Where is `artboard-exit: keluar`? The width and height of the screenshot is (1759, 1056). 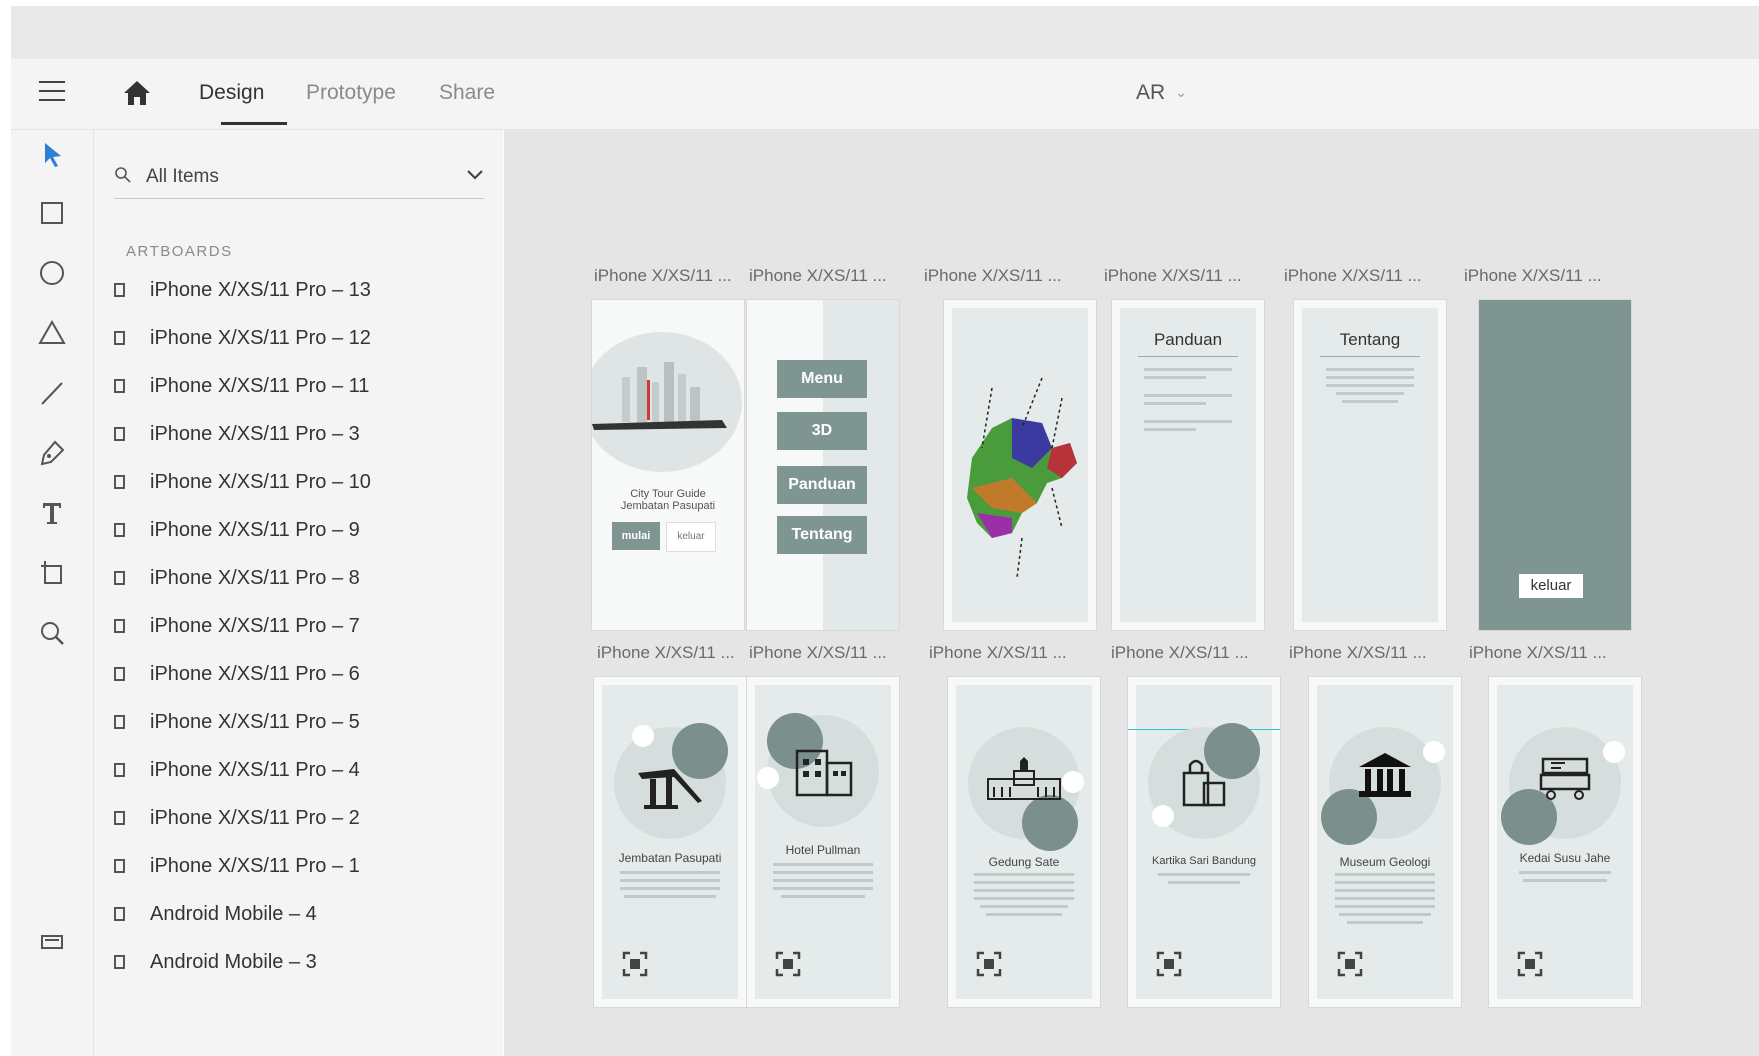 artboard-exit: keluar is located at coordinates (1555, 465).